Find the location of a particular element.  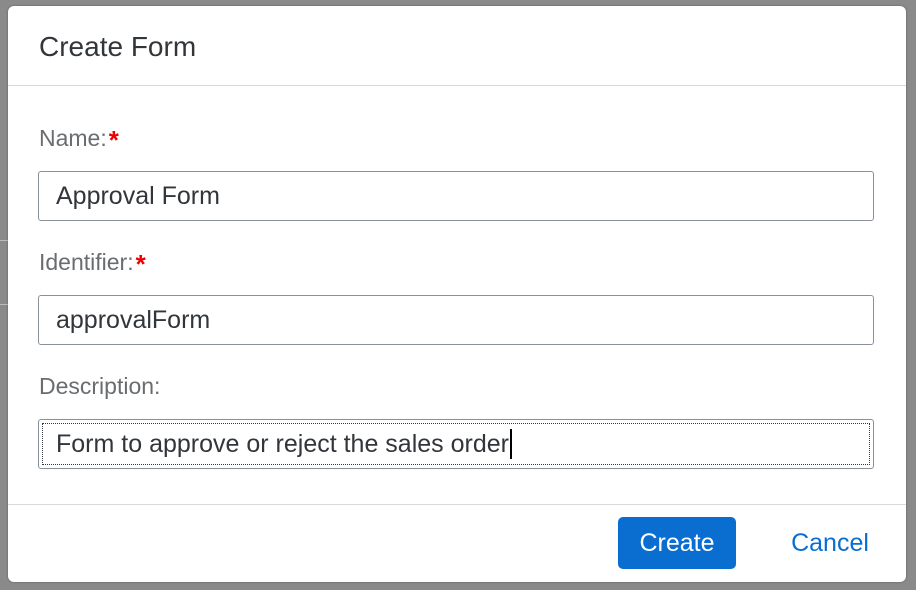

dialog-footer: Create Cancel is located at coordinates (457, 543).